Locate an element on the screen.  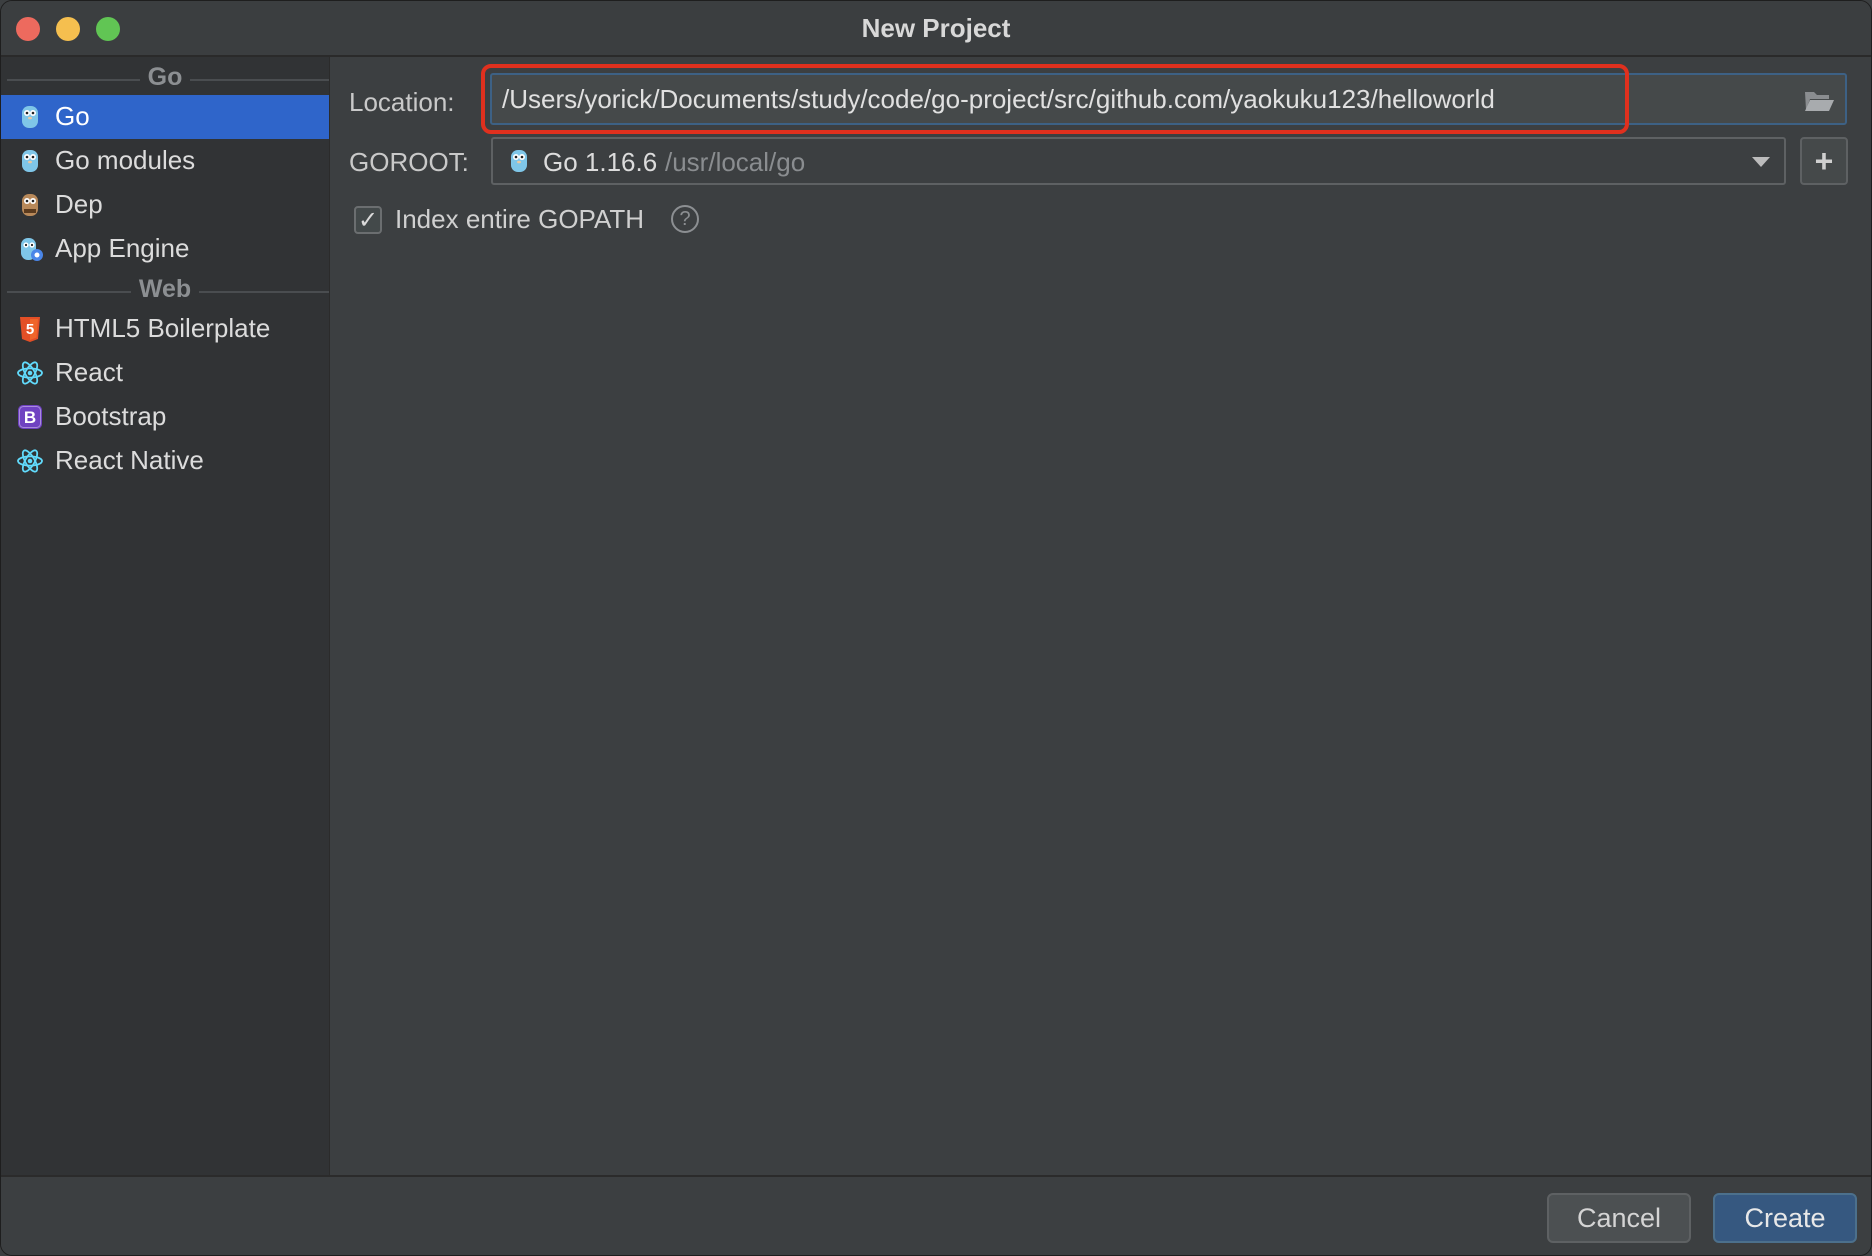
plus-icon: + is located at coordinates (1824, 161).